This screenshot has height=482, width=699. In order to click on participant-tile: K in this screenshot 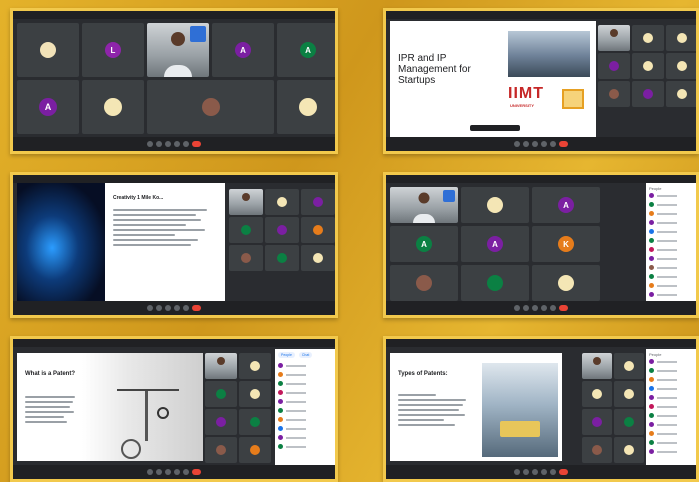, I will do `click(566, 244)`.